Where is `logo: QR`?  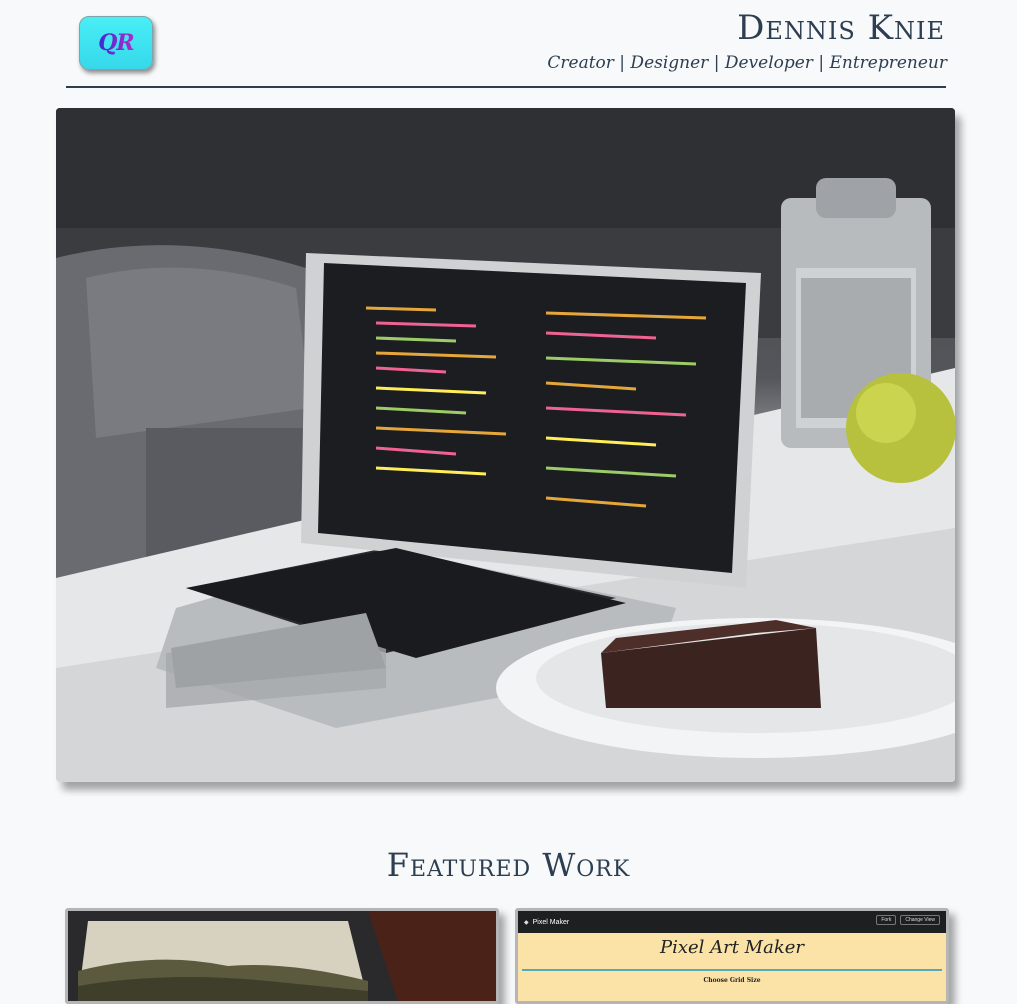
logo: QR is located at coordinates (116, 43).